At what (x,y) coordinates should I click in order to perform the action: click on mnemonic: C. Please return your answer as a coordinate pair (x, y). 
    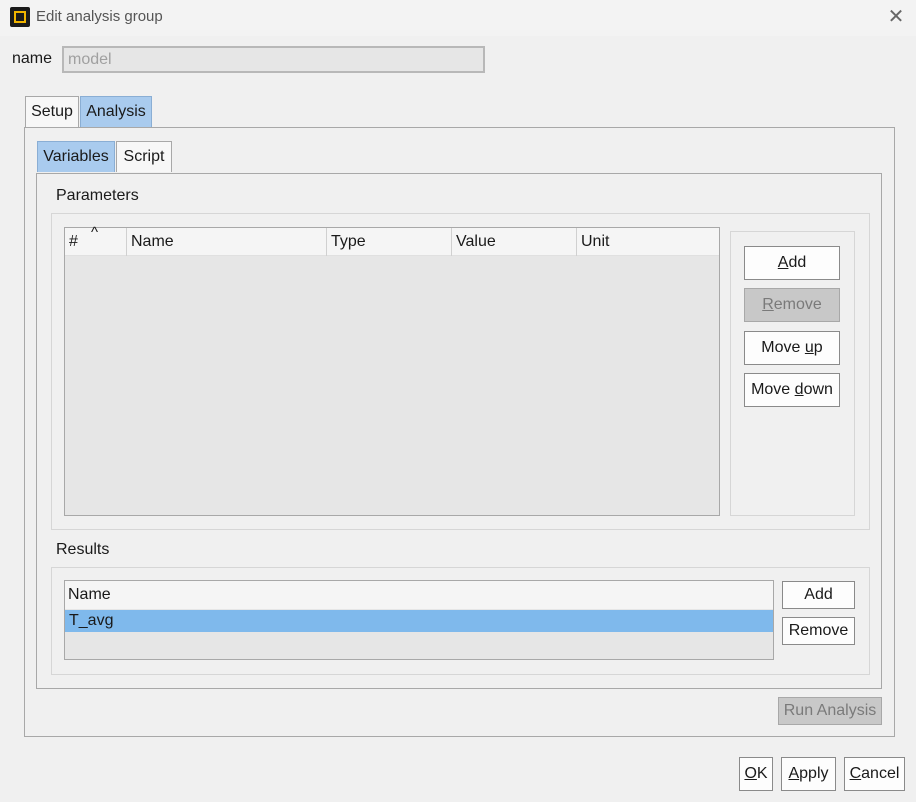
    Looking at the image, I should click on (855, 773).